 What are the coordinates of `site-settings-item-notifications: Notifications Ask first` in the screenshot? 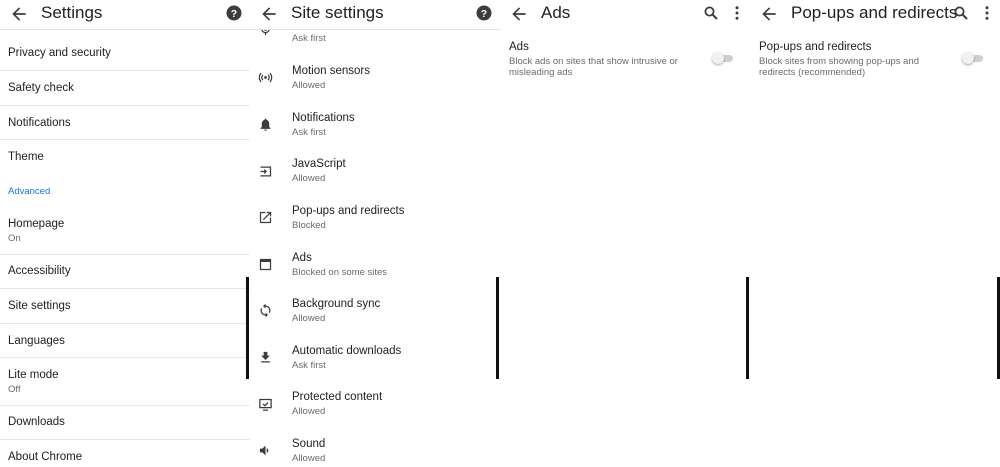 It's located at (323, 125).